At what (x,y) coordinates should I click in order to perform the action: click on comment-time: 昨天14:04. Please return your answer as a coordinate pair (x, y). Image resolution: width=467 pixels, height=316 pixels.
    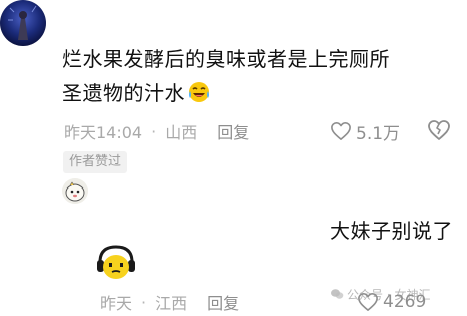
    Looking at the image, I should click on (103, 132).